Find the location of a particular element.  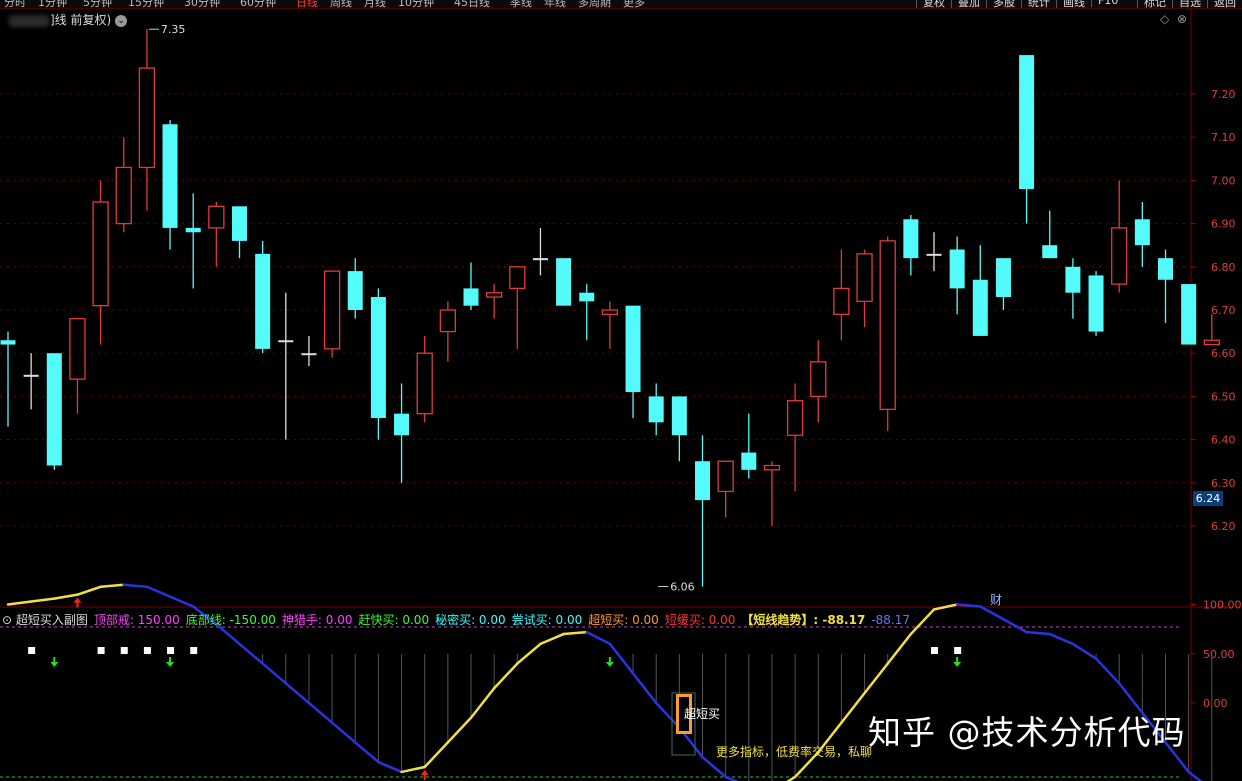

sub-y-tick-label: 50.00 is located at coordinates (1219, 654).